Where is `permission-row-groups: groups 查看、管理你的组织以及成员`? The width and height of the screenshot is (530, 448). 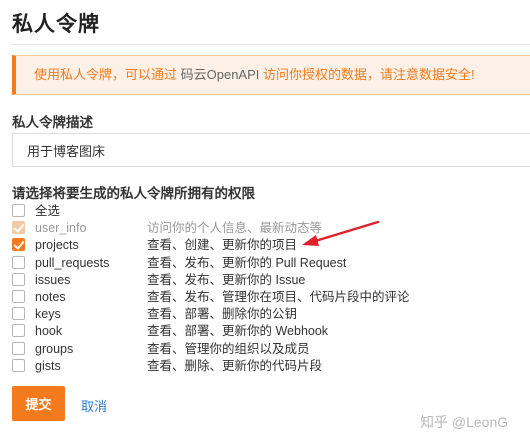
permission-row-groups: groups 查看、管理你的组织以及成员 is located at coordinates (262, 349).